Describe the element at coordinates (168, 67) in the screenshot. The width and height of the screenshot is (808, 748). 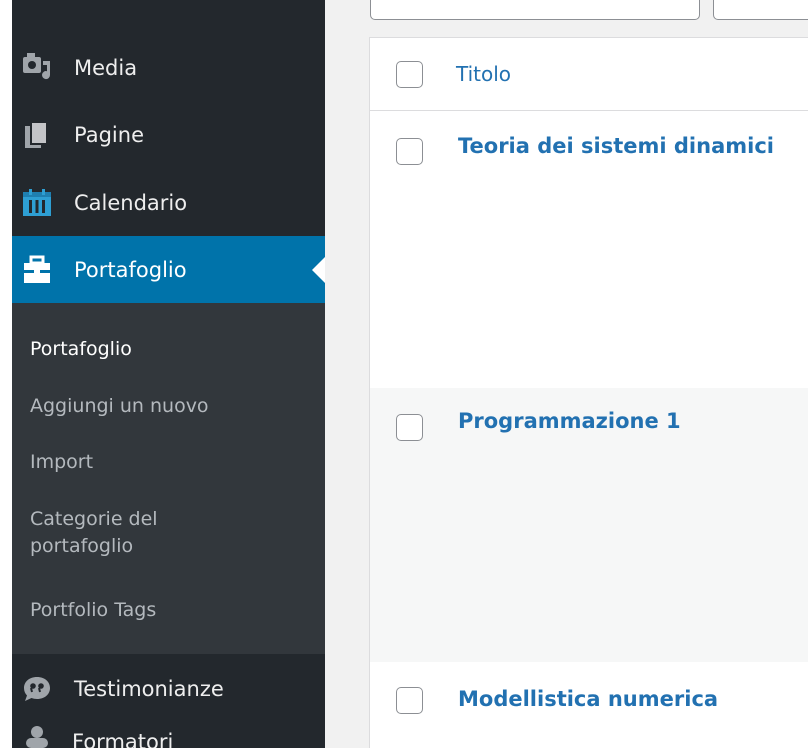
I see `sidebar-item-media: Media` at that location.